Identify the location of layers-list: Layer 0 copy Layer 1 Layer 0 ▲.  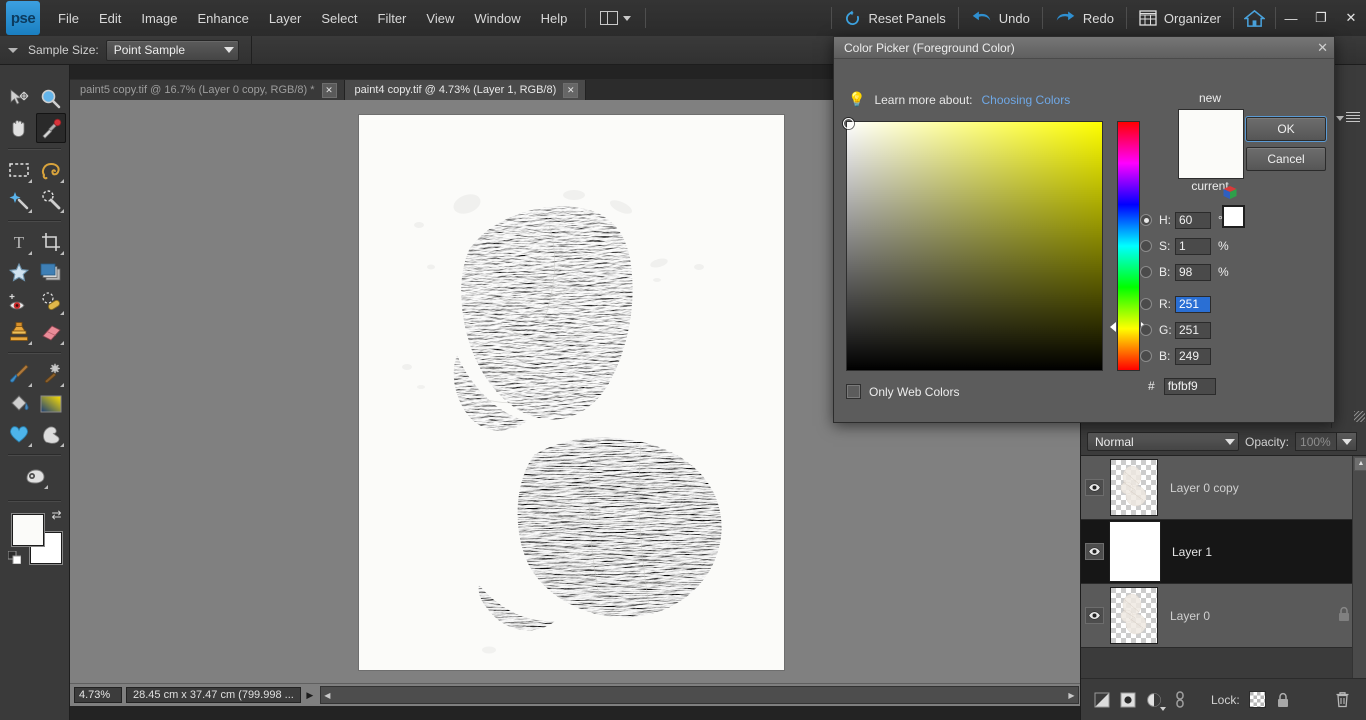
(1223, 566).